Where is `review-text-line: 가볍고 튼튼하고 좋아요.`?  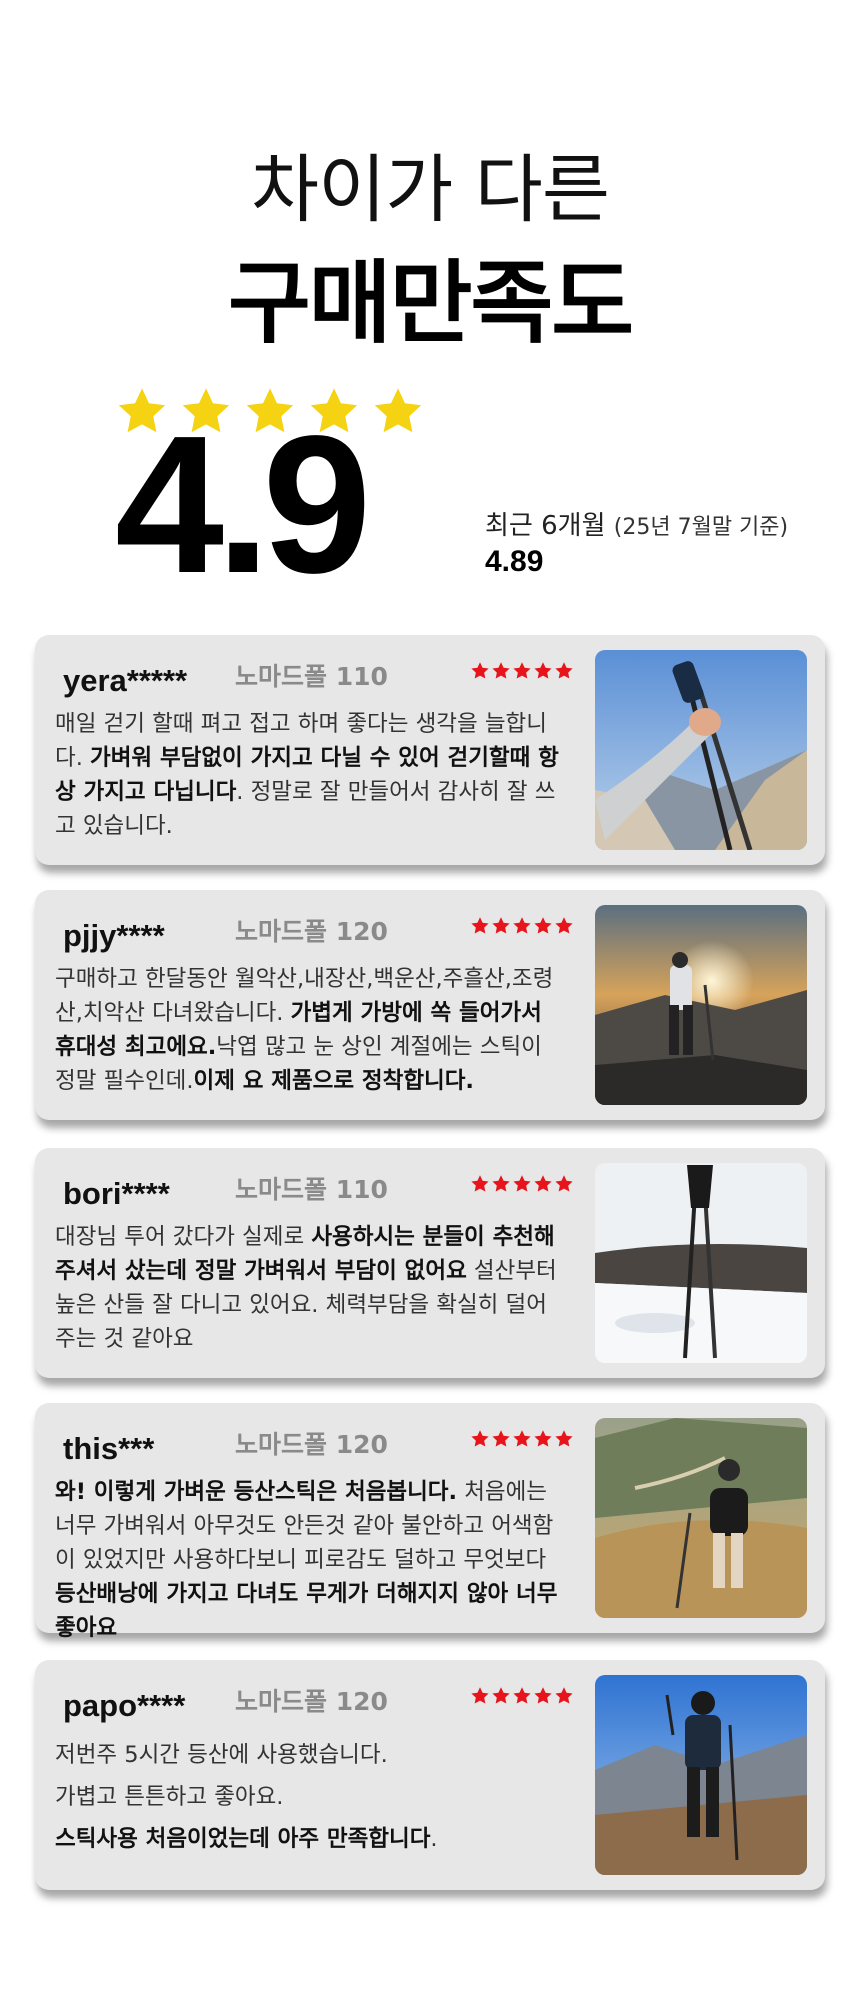 review-text-line: 가볍고 튼튼하고 좋아요. is located at coordinates (307, 1797).